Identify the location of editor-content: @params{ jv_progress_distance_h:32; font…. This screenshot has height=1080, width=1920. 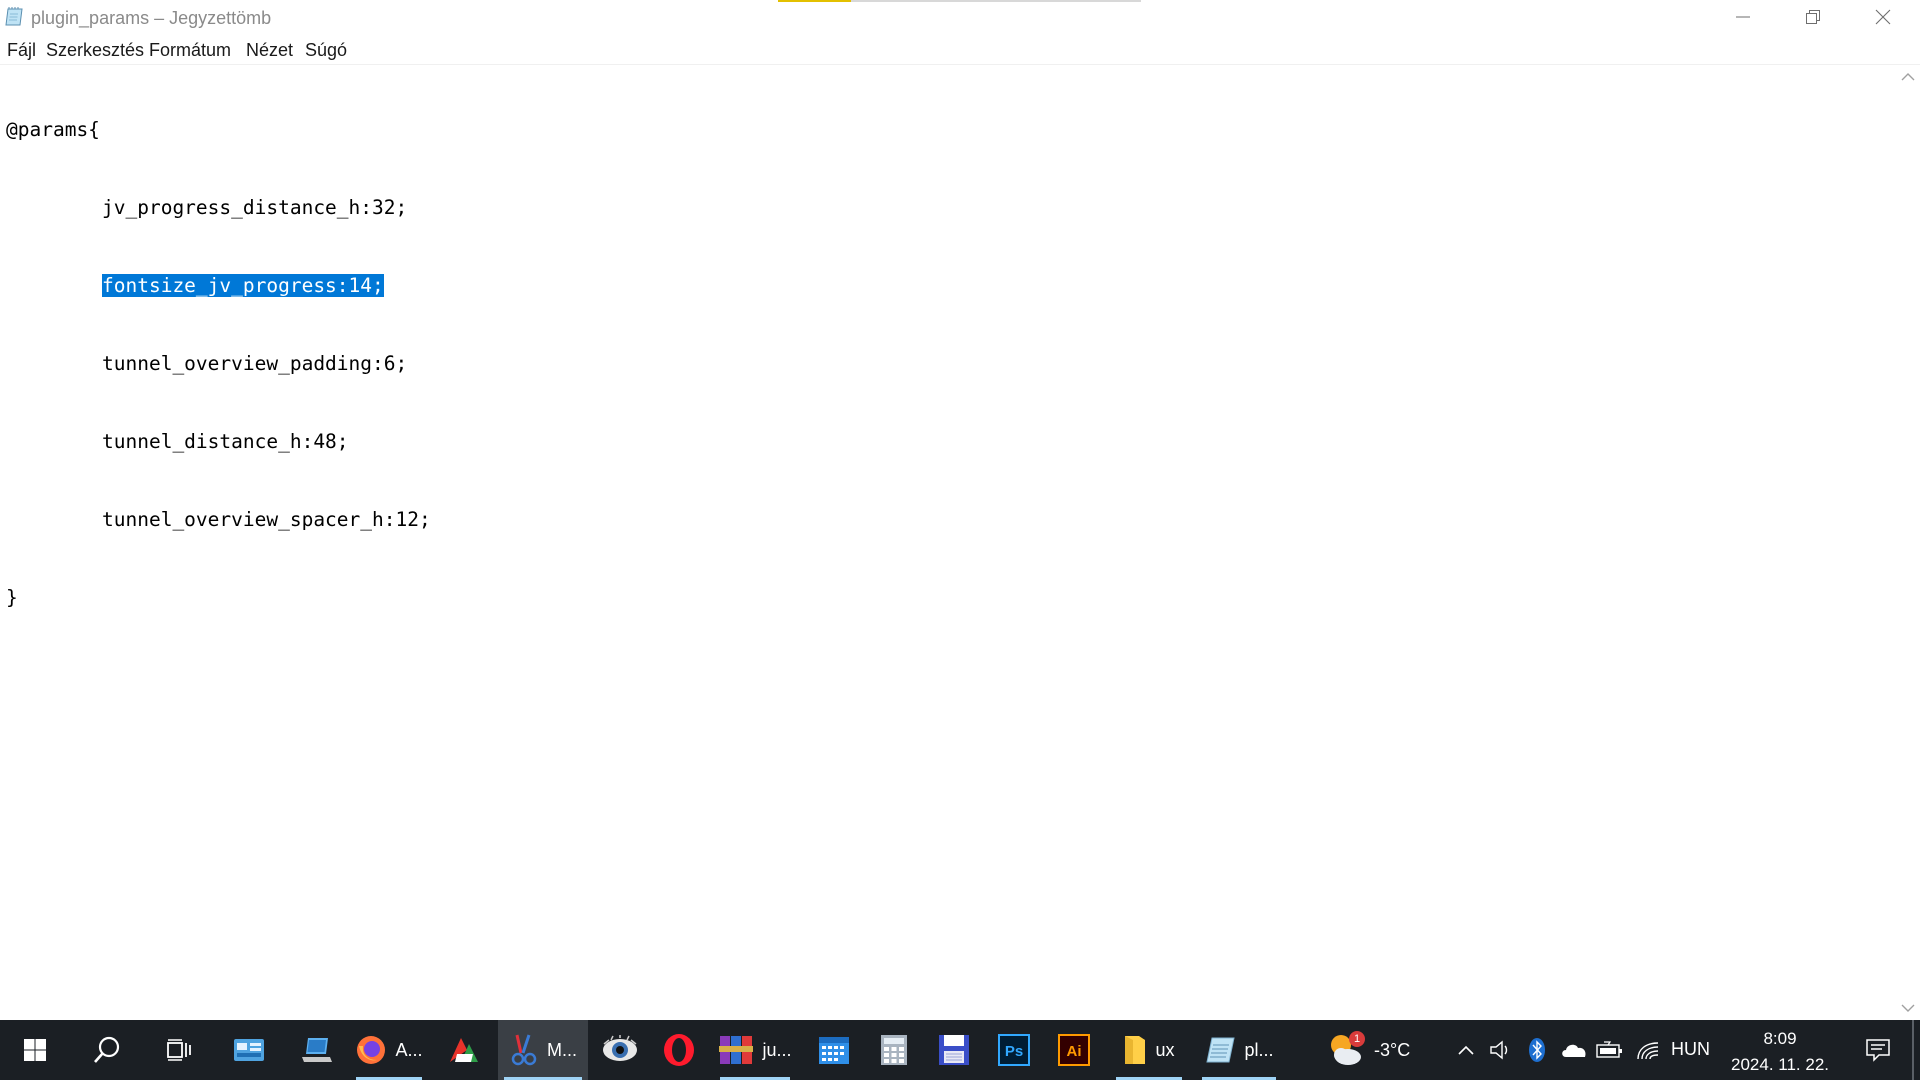
(218, 364).